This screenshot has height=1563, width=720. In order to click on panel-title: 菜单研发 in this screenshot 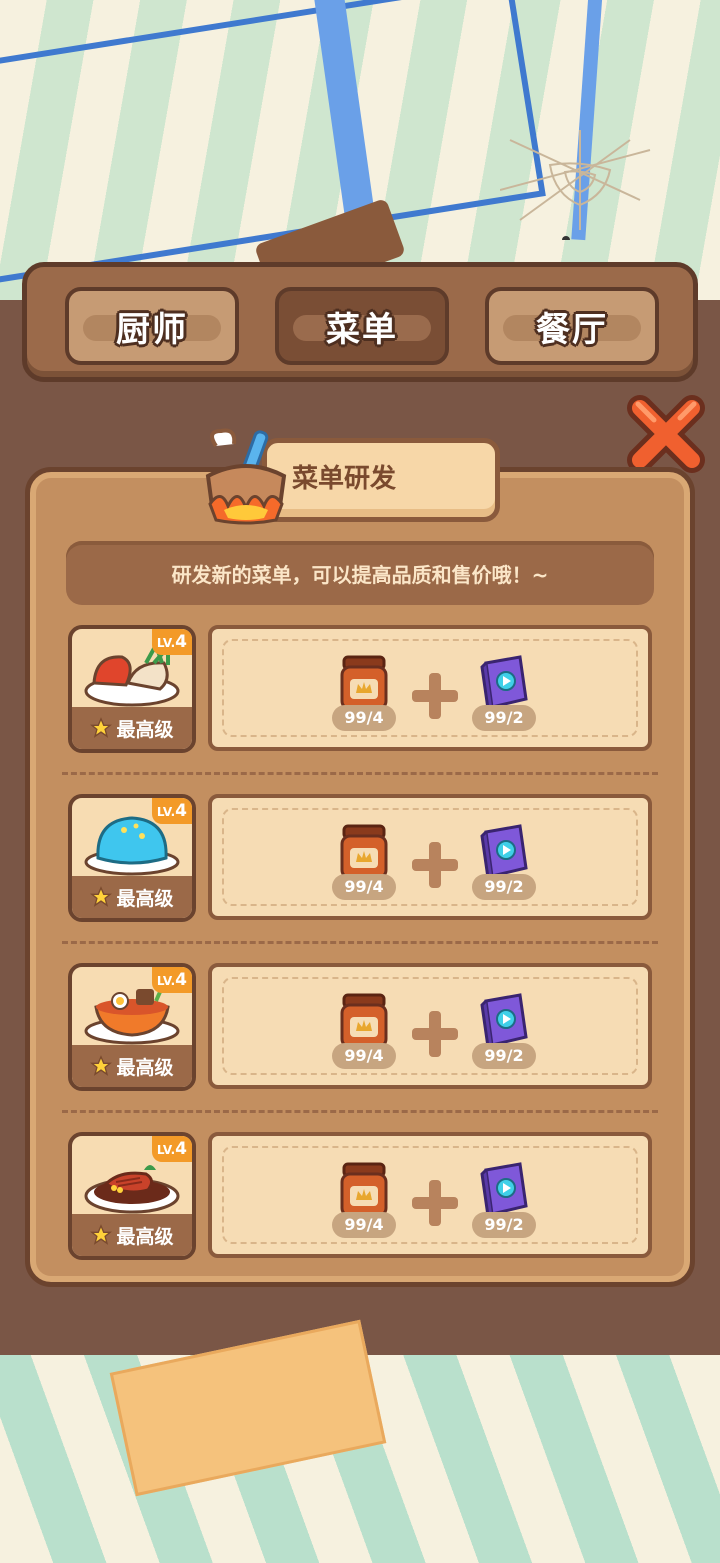, I will do `click(344, 479)`.